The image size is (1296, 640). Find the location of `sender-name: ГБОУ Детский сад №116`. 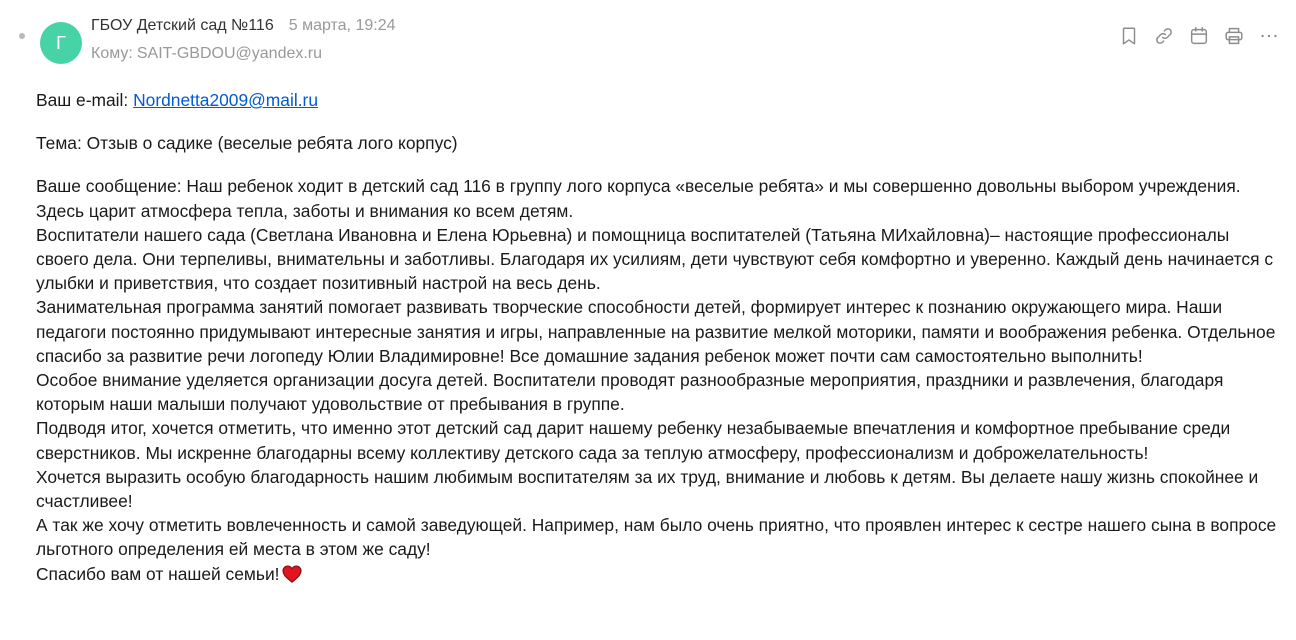

sender-name: ГБОУ Детский сад №116 is located at coordinates (182, 25).